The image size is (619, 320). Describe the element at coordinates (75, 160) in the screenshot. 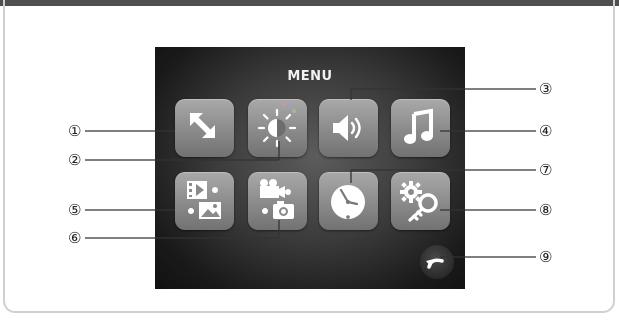

I see `callout-2: ②` at that location.